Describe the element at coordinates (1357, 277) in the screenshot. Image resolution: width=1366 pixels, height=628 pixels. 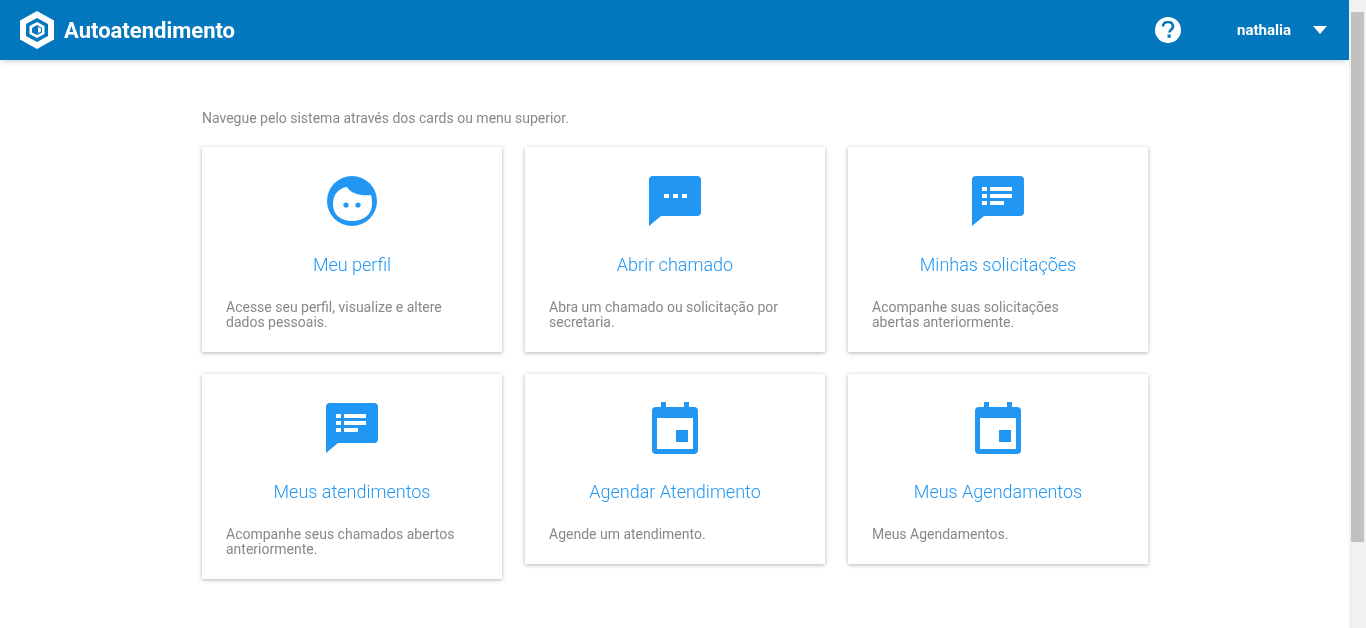
I see `scrollbar-thumb` at that location.